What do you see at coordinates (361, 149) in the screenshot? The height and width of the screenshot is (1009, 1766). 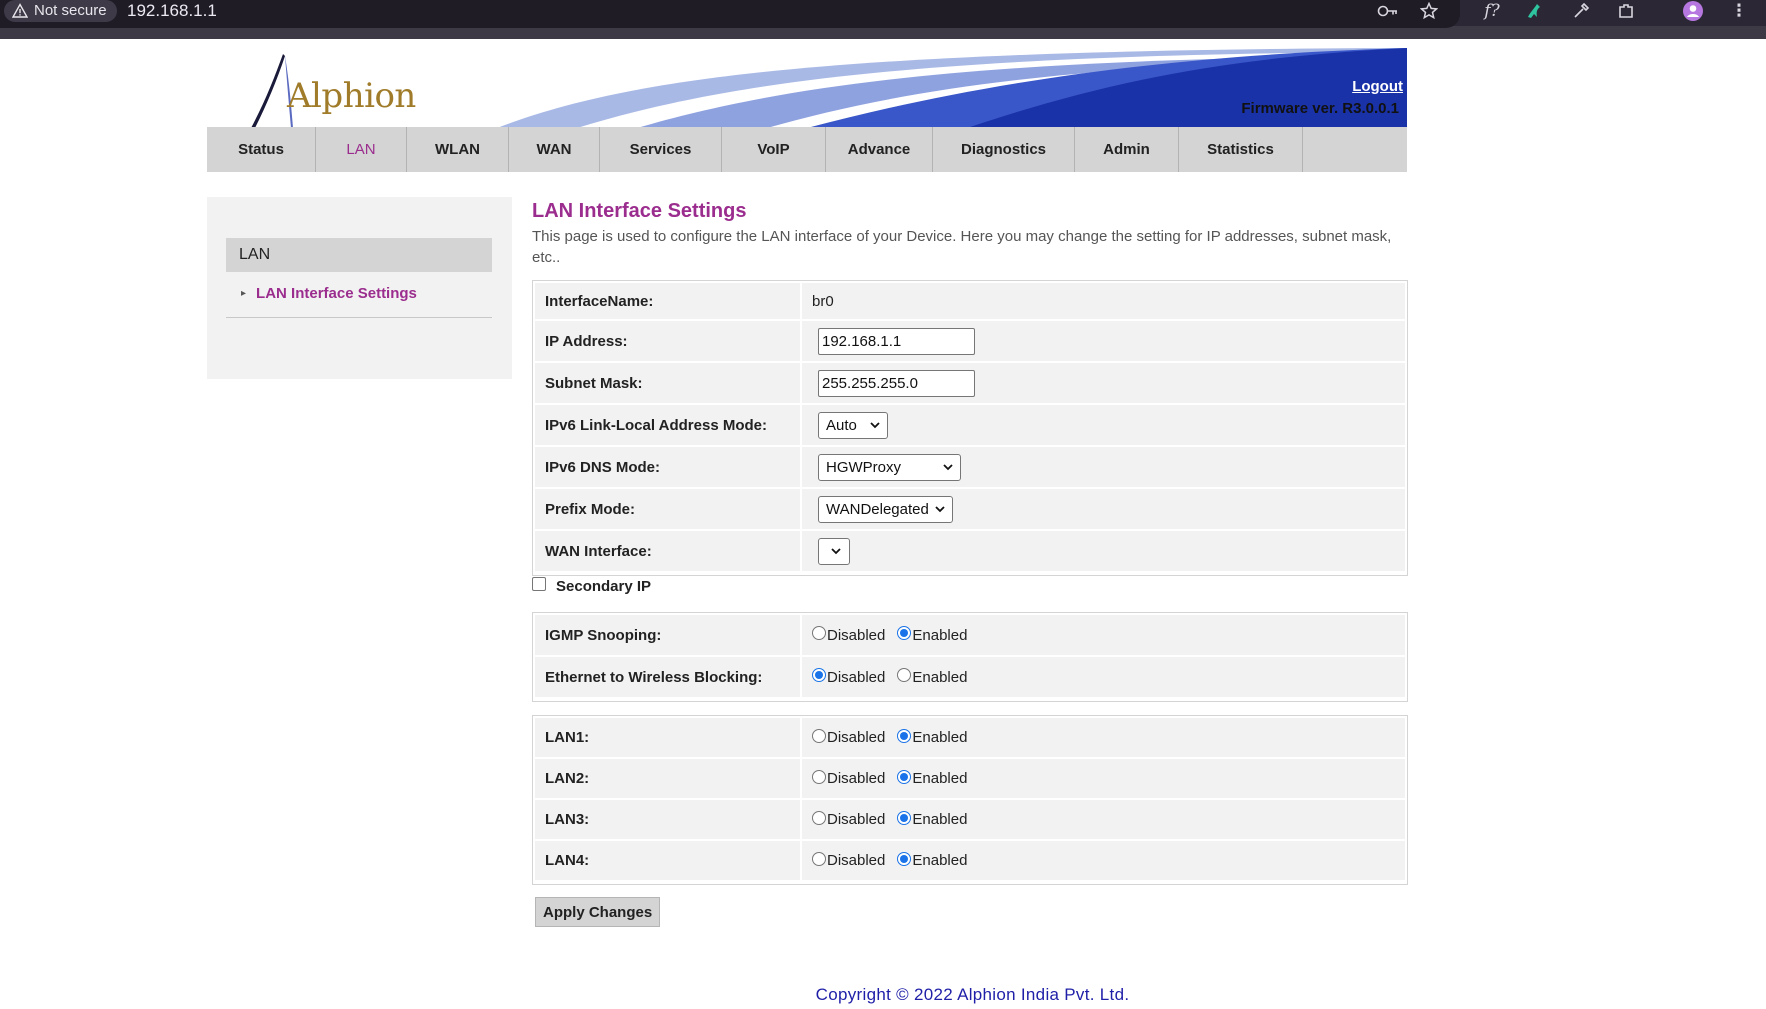 I see `nav-lan: LAN` at bounding box center [361, 149].